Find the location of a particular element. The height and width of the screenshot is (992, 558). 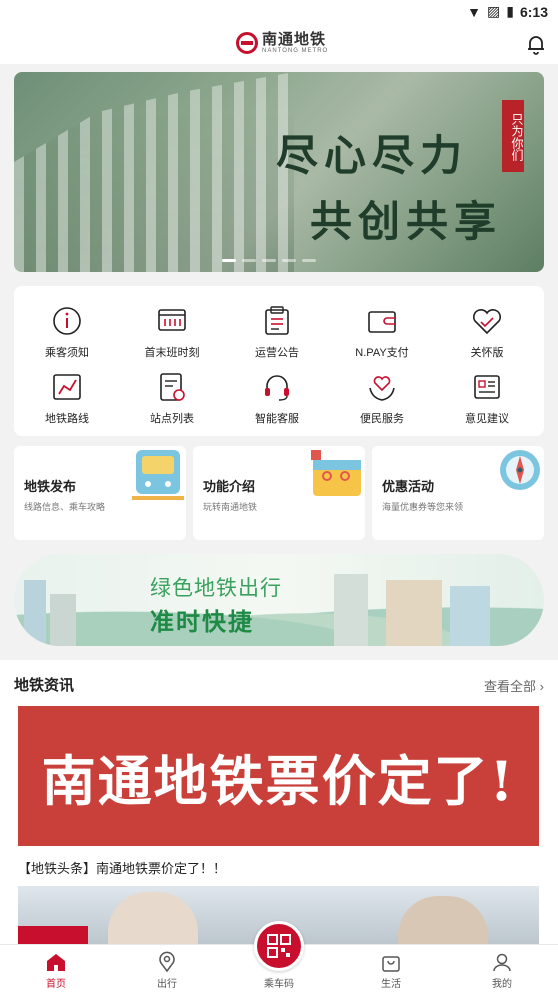

tab-ride-code is located at coordinates (279, 946).